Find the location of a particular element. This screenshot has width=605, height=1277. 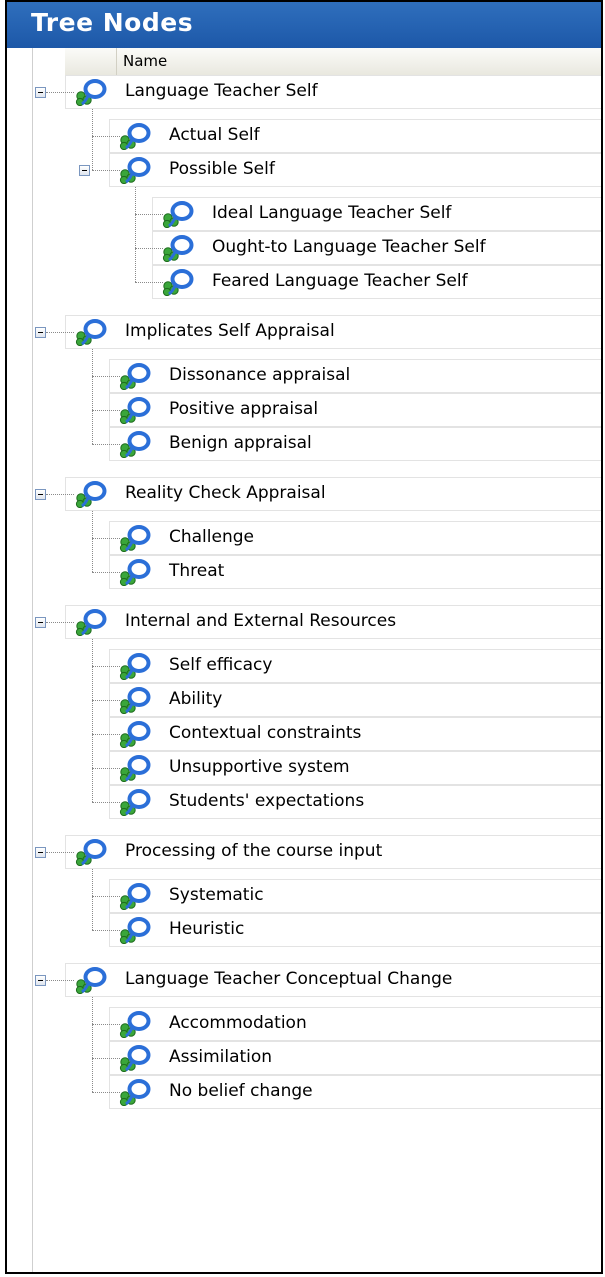

column-header: Name is located at coordinates (333, 62).